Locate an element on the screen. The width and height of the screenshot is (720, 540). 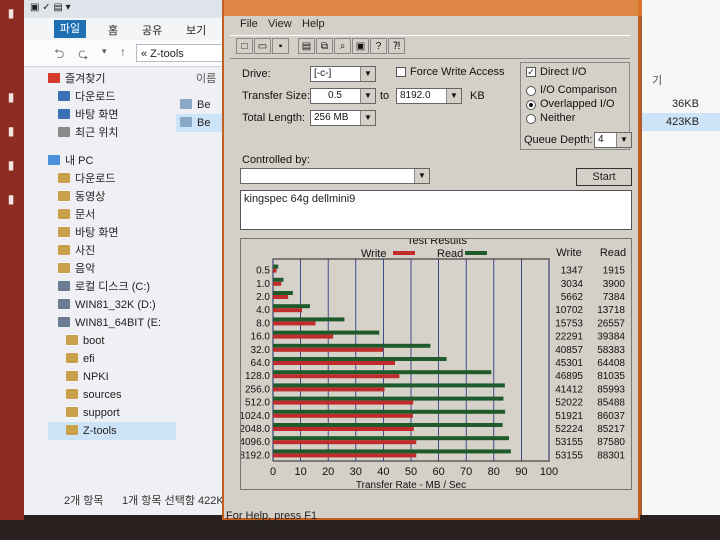
sidebar-item: Z-tools is located at coordinates (112, 431).